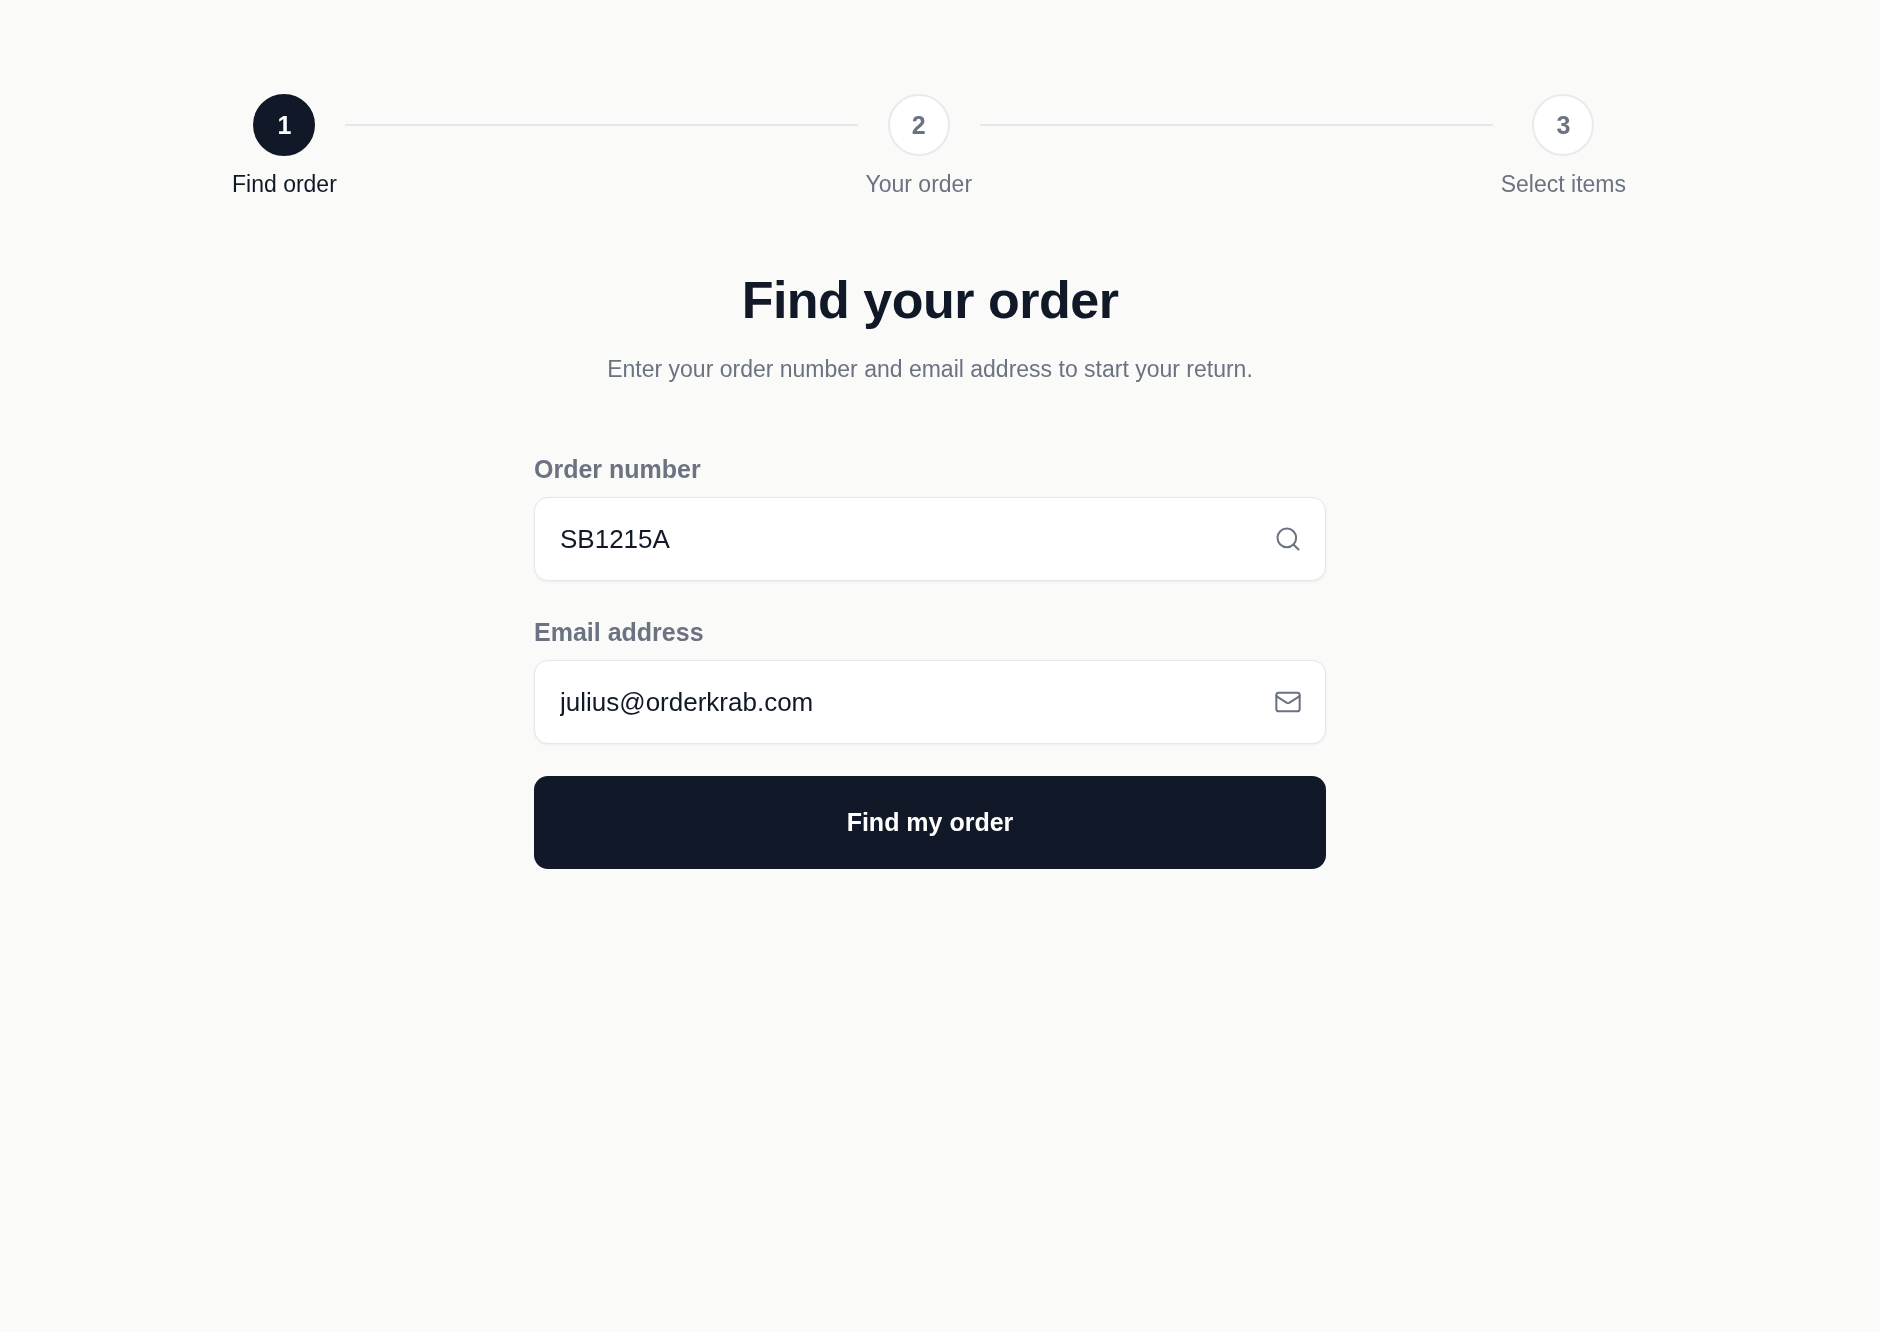  I want to click on find-order-button: Find my order, so click(930, 822).